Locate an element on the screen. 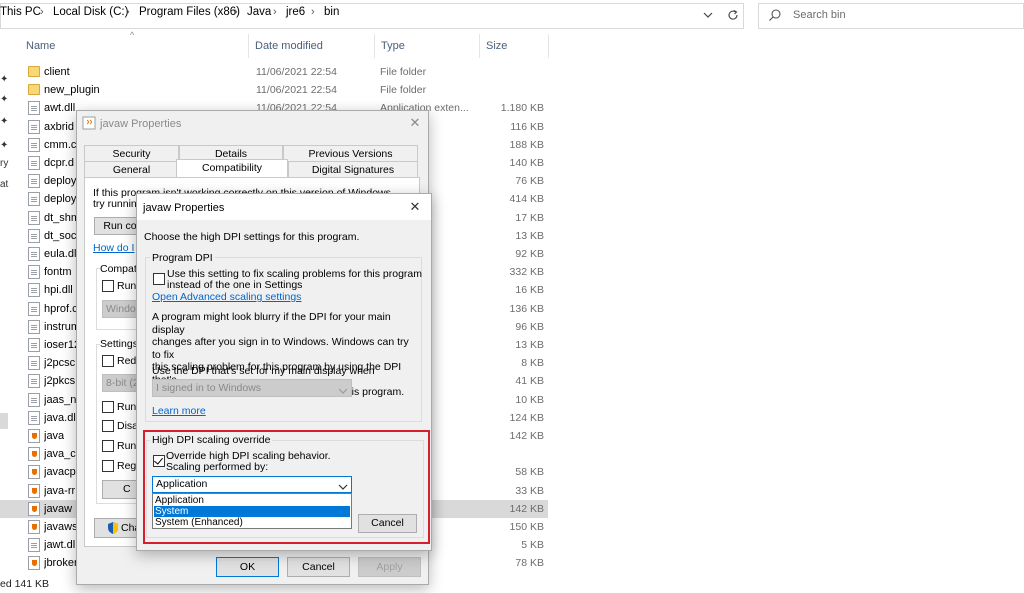 The image size is (1024, 593). file-name: dt_shm is located at coordinates (62, 218).